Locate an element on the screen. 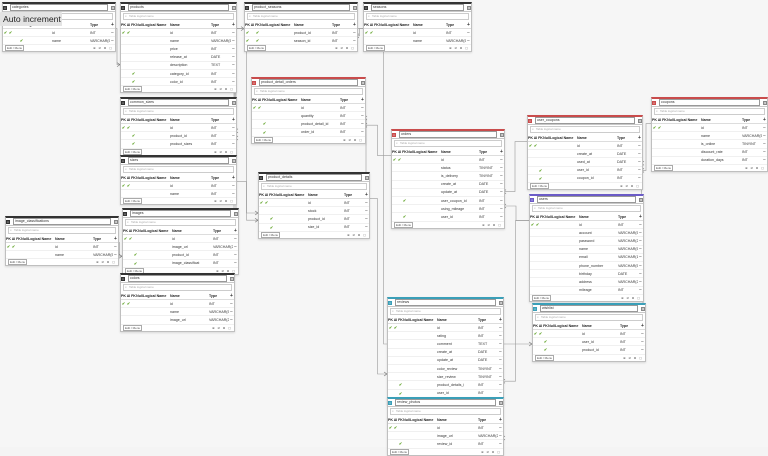  column-row: addressVARCHAR(200)− is located at coordinates (586, 282).